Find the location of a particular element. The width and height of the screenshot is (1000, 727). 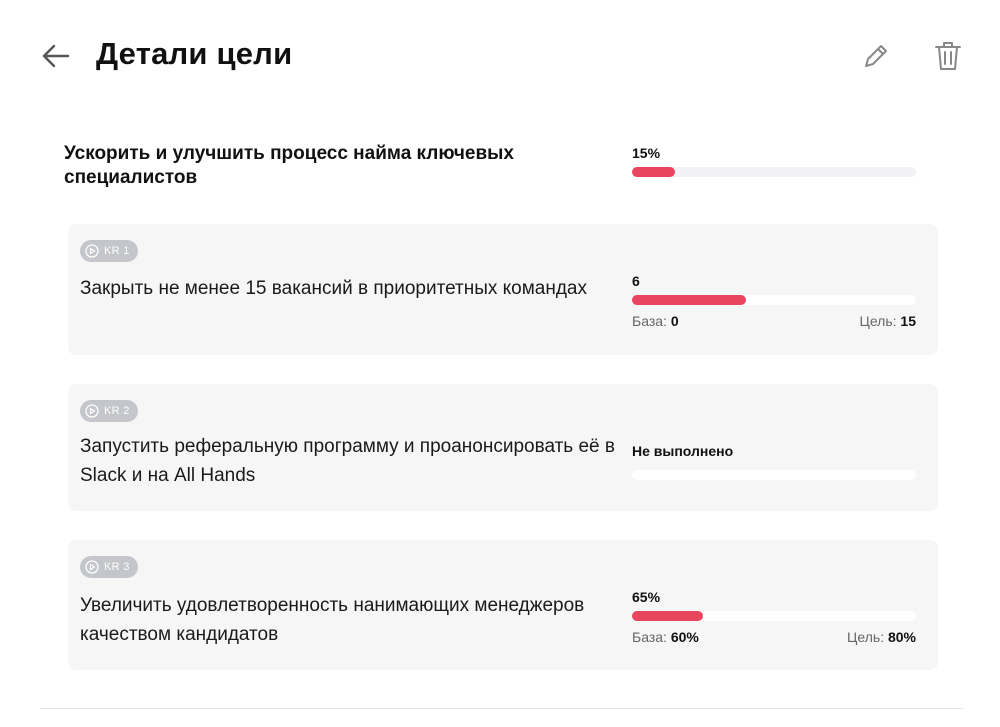

kr-meta: База: 0 Цель: 15 is located at coordinates (774, 321).